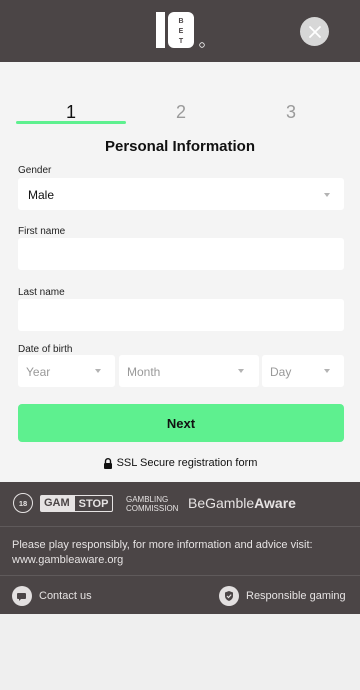 The height and width of the screenshot is (690, 360). I want to click on brand-logo: B E T, so click(182, 31).